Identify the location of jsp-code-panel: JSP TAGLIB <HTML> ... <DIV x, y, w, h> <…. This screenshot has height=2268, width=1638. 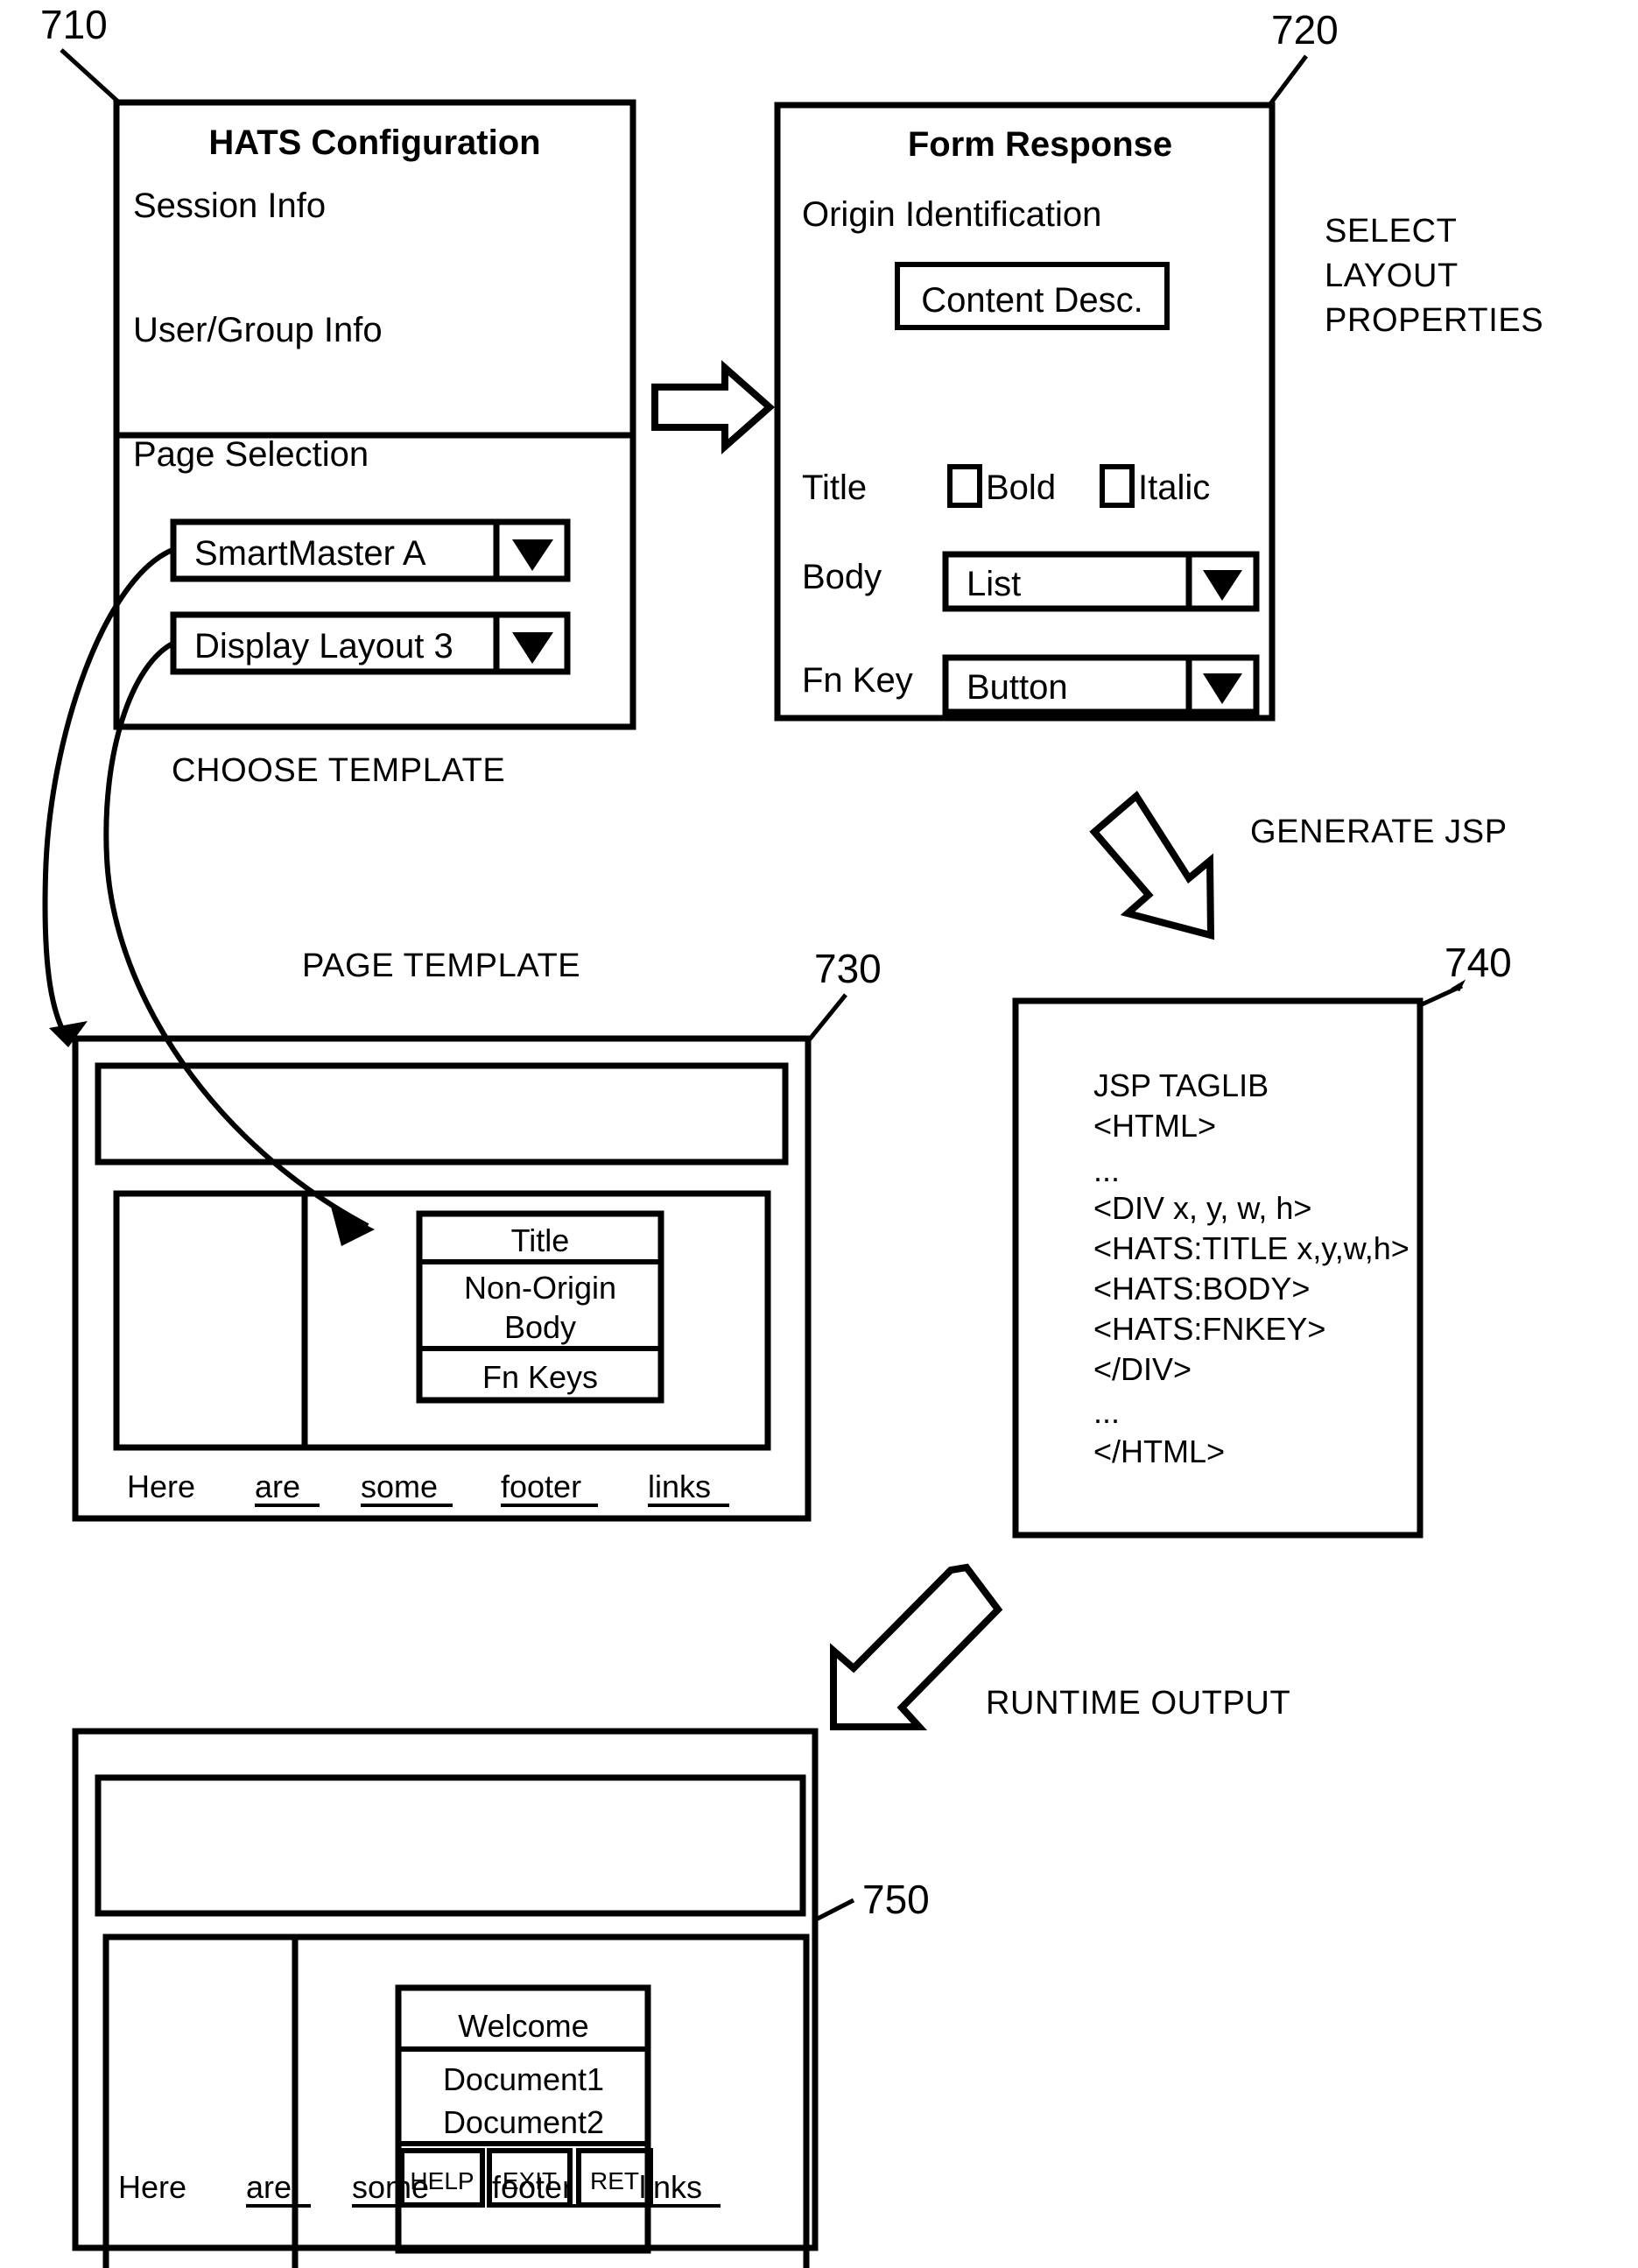
(1218, 1268).